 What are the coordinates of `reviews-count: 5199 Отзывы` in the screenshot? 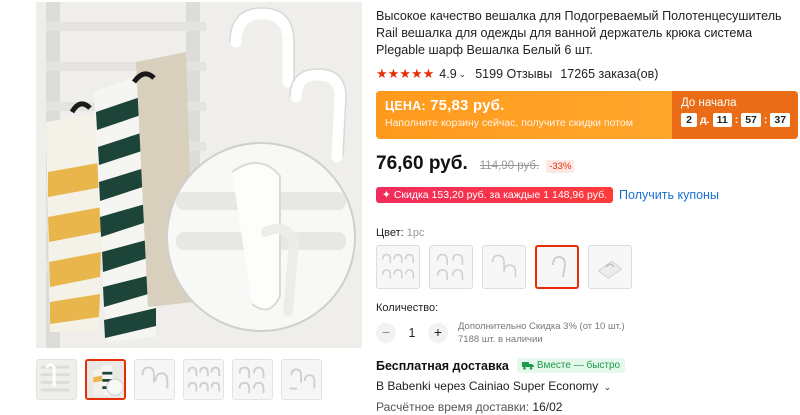 It's located at (513, 74).